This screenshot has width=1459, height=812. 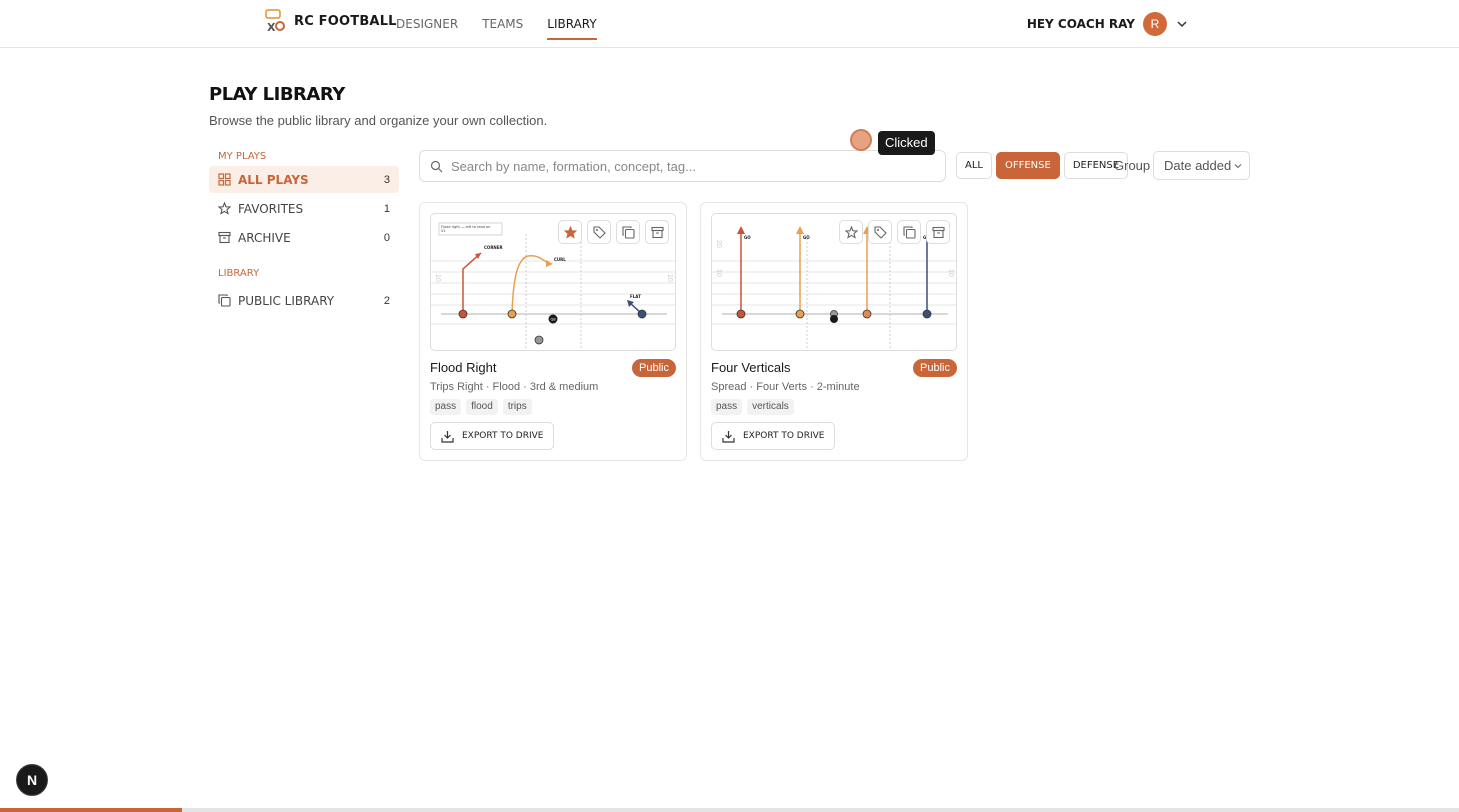 I want to click on sidebar-item-archive: ARCHIVE 0, so click(x=304, y=237).